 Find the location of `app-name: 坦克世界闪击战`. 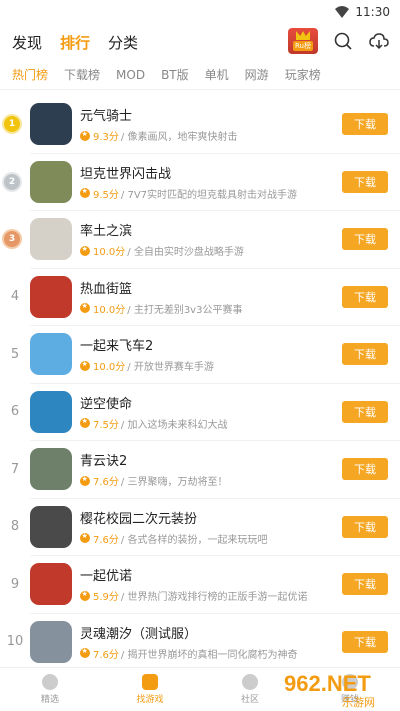

app-name: 坦克世界闪击战 is located at coordinates (126, 174).